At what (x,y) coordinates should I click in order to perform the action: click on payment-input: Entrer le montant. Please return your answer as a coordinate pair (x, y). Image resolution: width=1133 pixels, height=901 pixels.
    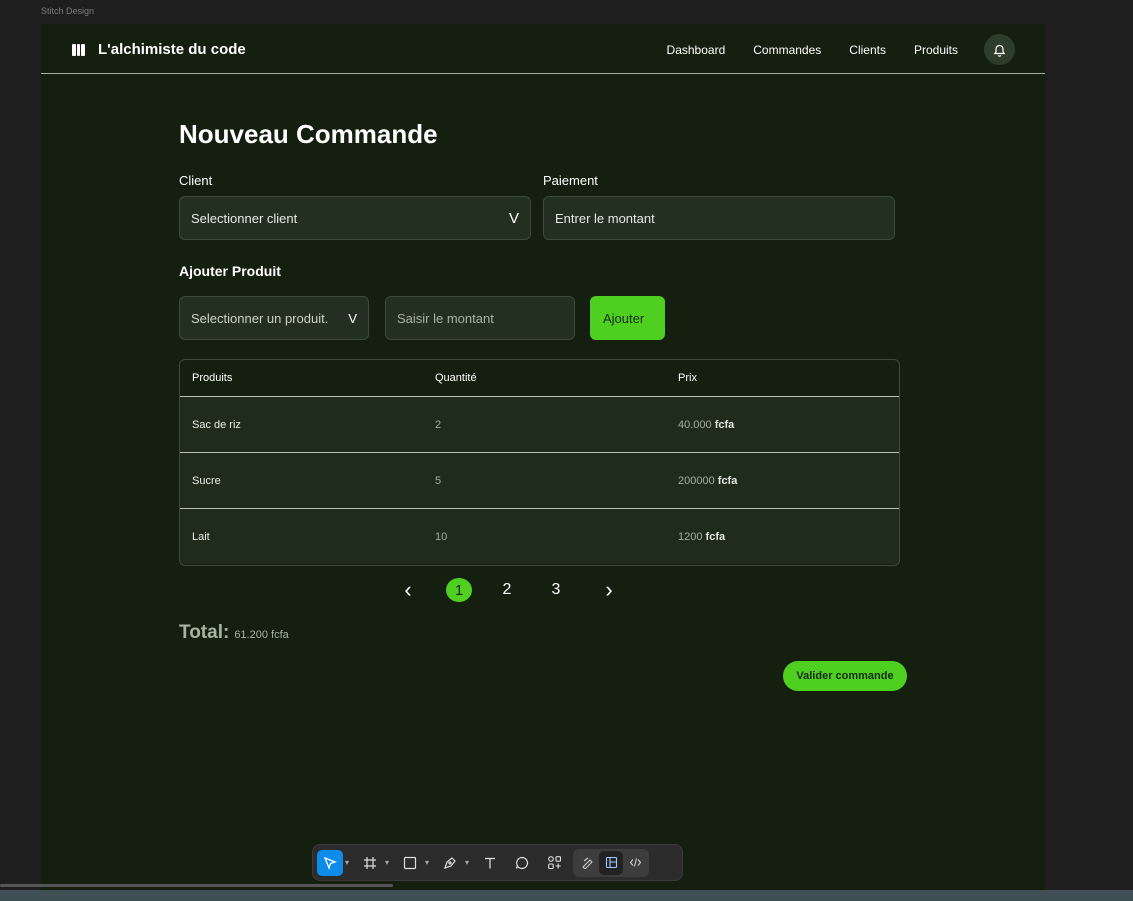
    Looking at the image, I should click on (719, 218).